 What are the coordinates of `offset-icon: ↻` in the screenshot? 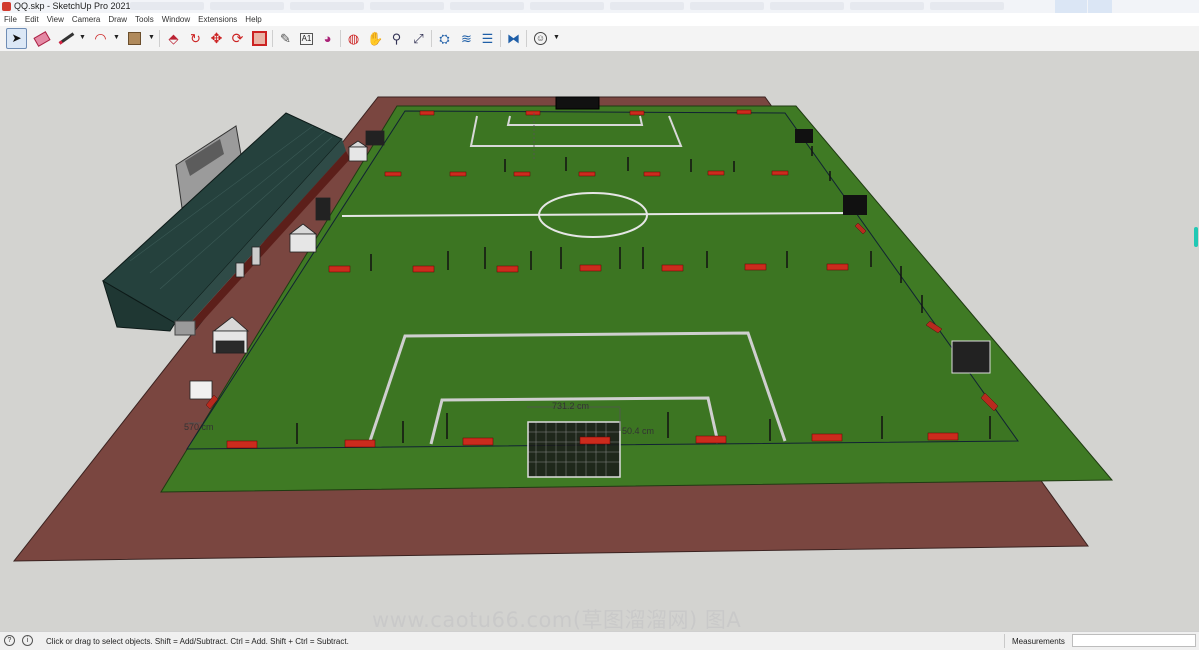 It's located at (195, 38).